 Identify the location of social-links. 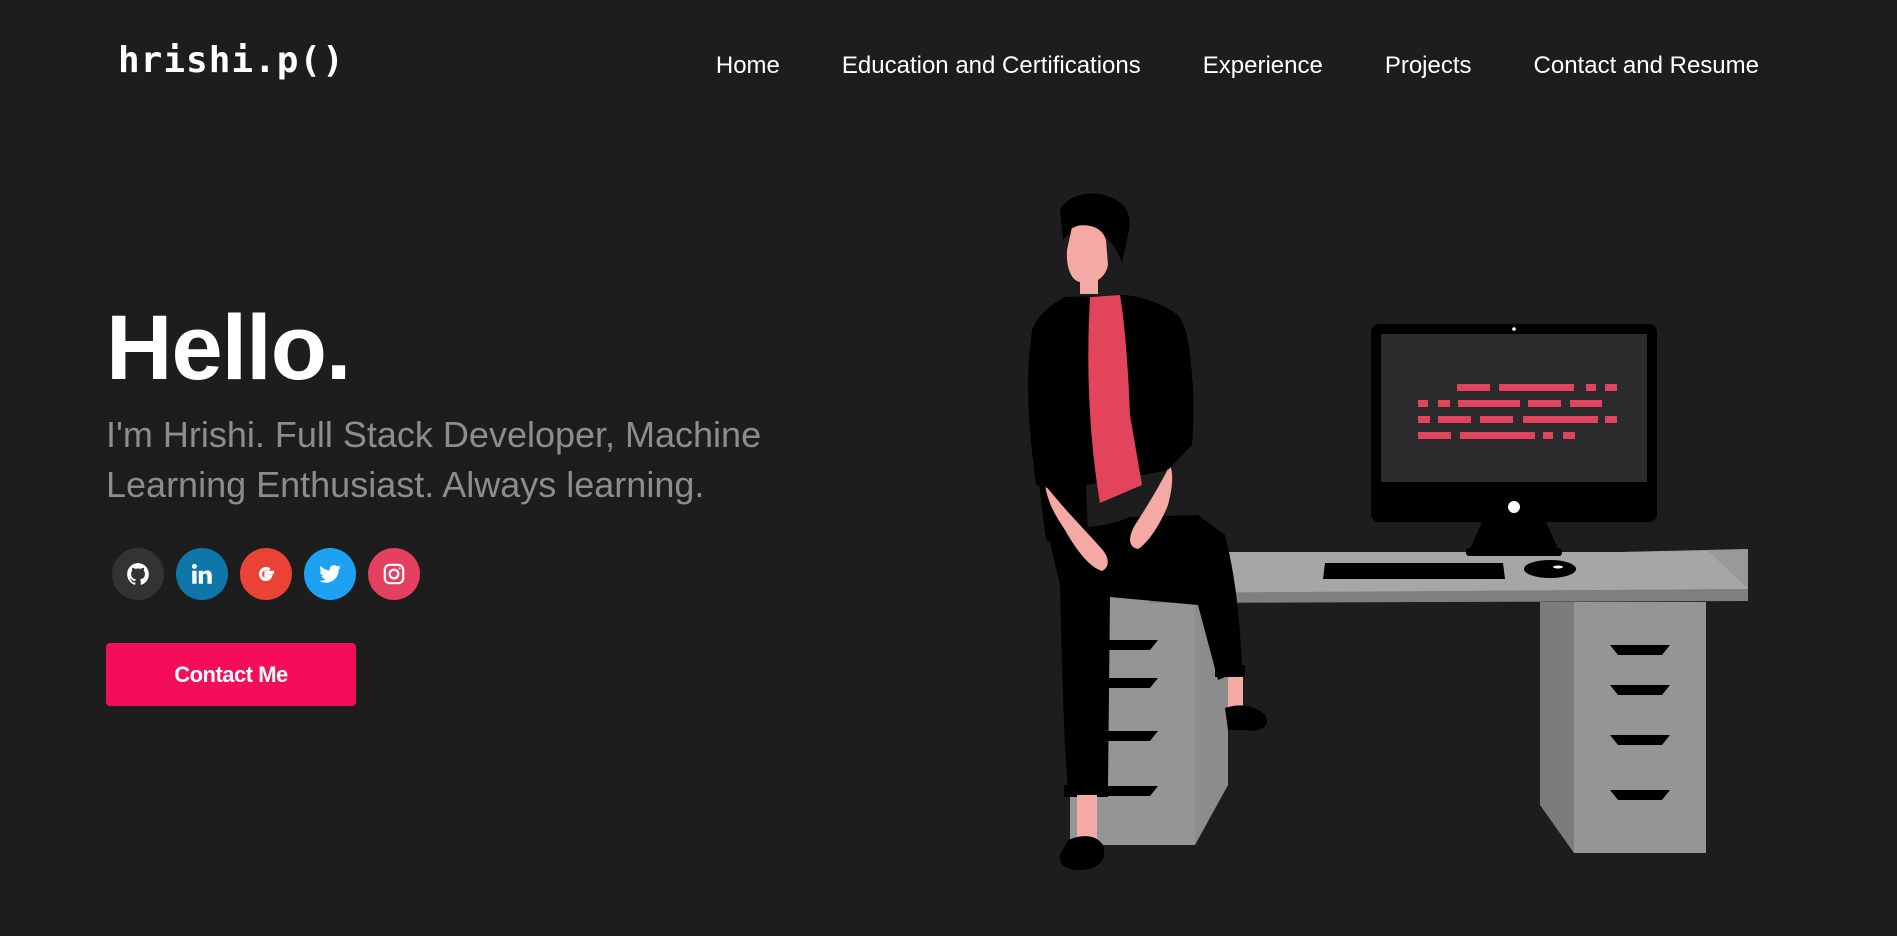
(266, 574).